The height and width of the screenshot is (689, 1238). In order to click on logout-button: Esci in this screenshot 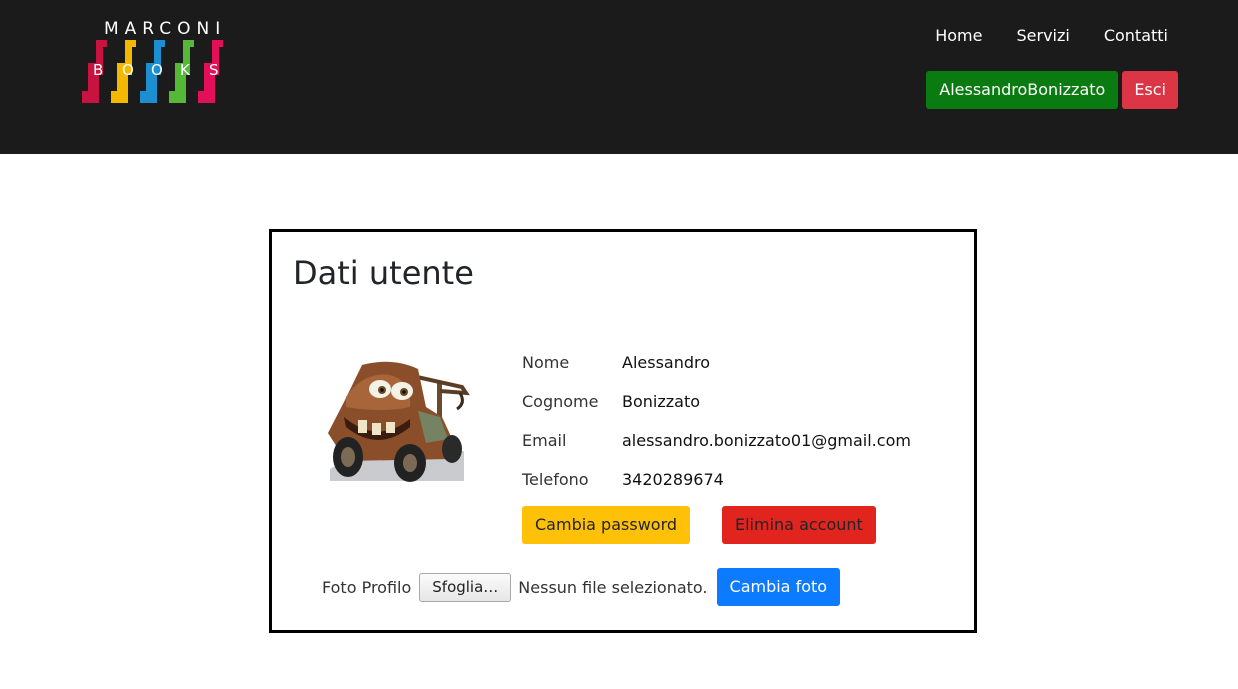, I will do `click(1150, 90)`.